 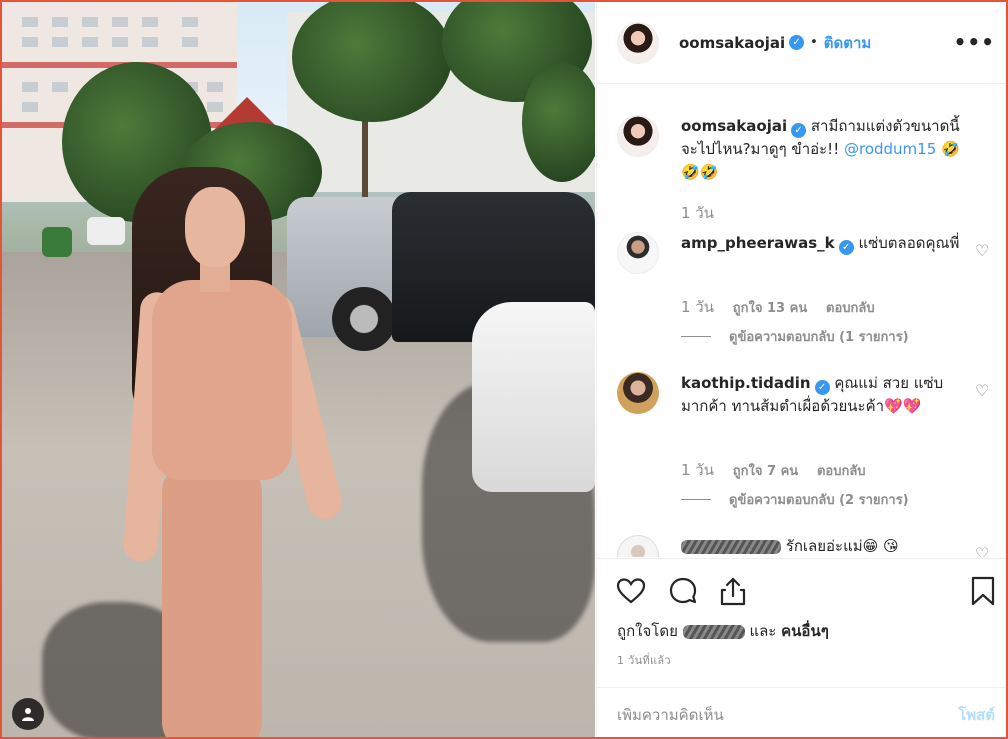 I want to click on user-tag-button, so click(x=28, y=714).